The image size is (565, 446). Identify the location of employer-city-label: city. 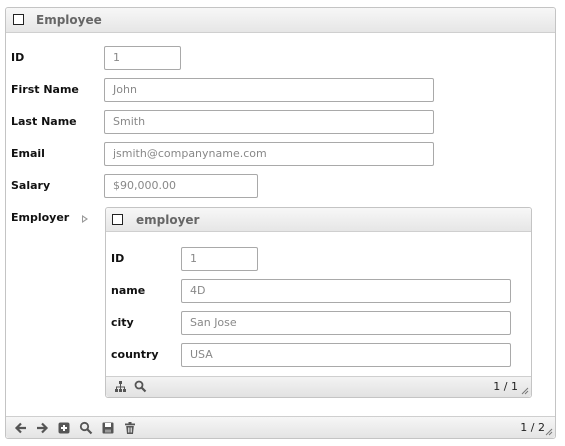
(122, 322).